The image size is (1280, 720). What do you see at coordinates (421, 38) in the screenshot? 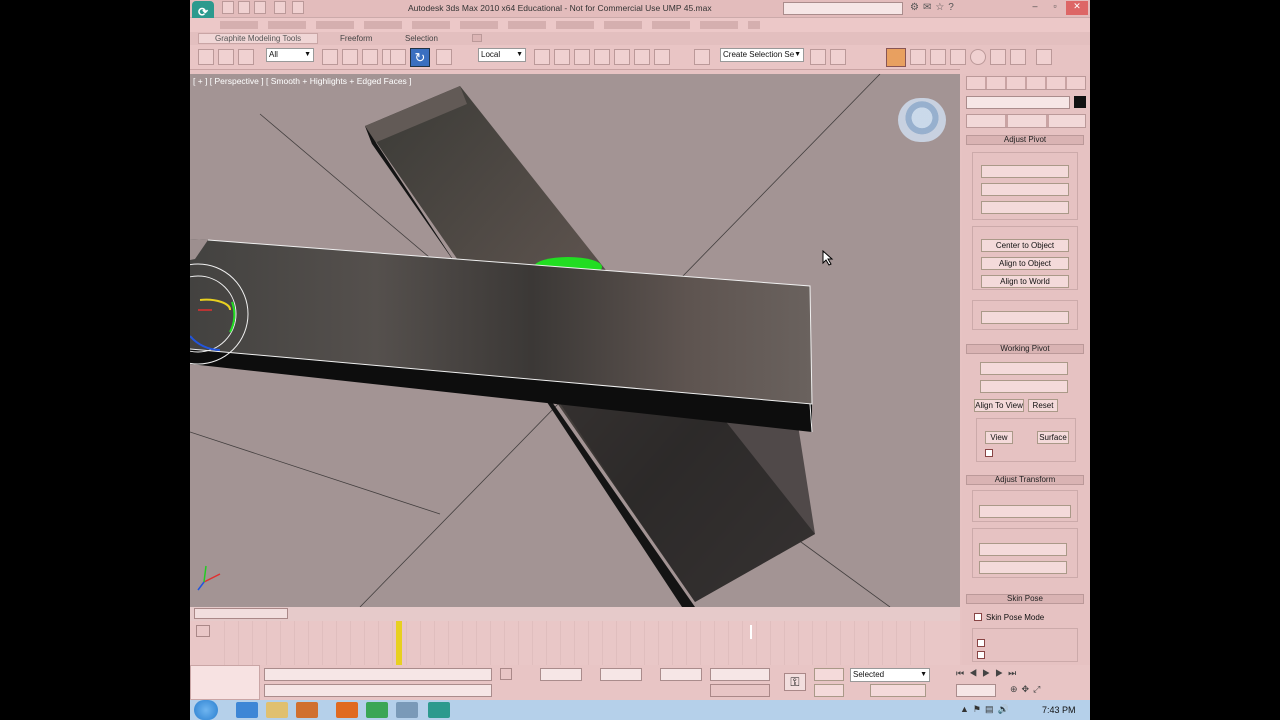
I see `tab-selection: Selection` at bounding box center [421, 38].